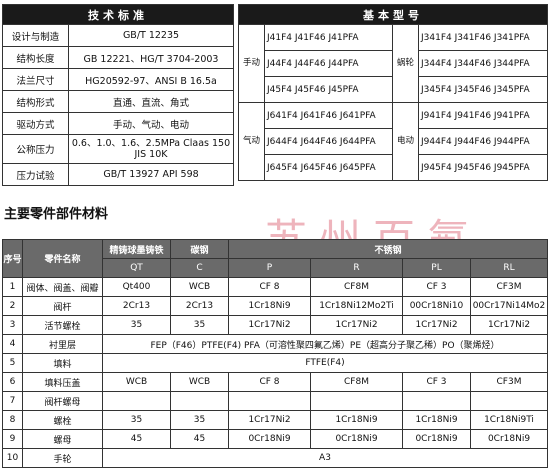  I want to click on section-title: 主要零件部件材料, so click(56, 214).